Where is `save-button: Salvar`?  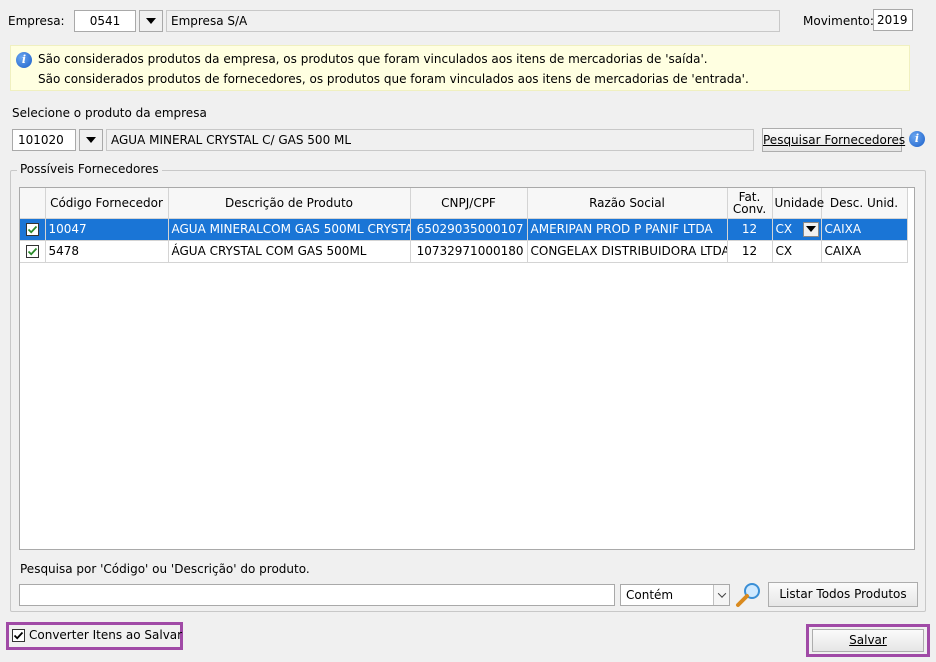 save-button: Salvar is located at coordinates (868, 640).